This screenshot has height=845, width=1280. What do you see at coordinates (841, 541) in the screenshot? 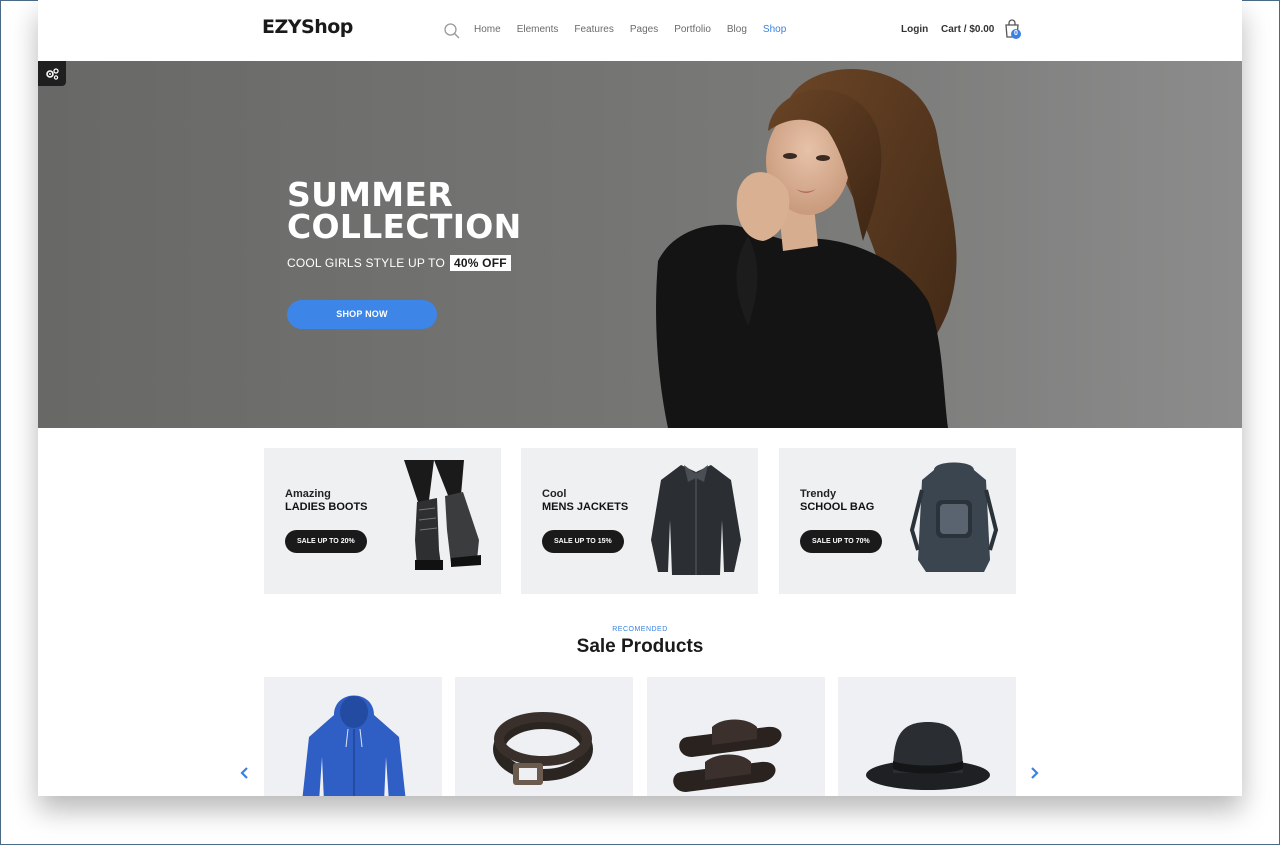
I see `category-sale-button: SALE UP TO 70%` at bounding box center [841, 541].